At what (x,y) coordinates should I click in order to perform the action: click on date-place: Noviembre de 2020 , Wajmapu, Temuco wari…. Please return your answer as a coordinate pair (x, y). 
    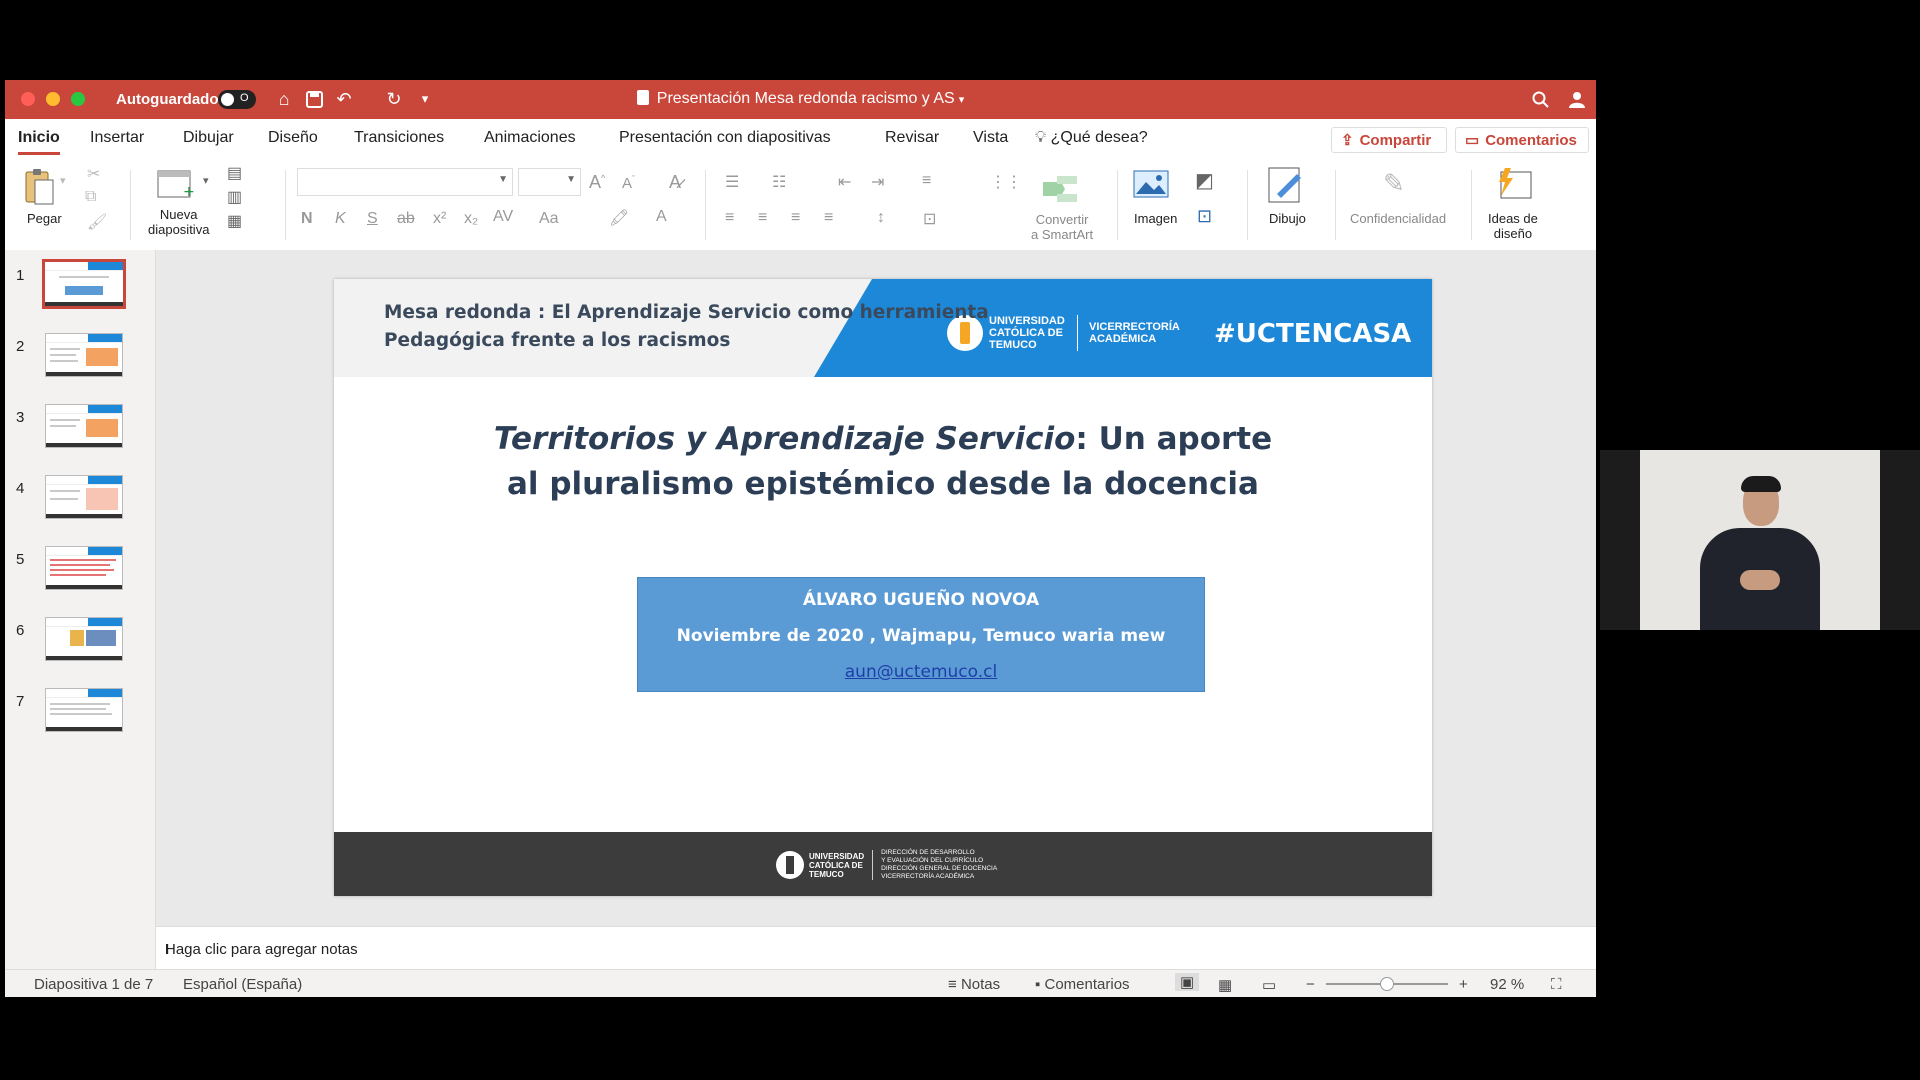
    Looking at the image, I should click on (921, 636).